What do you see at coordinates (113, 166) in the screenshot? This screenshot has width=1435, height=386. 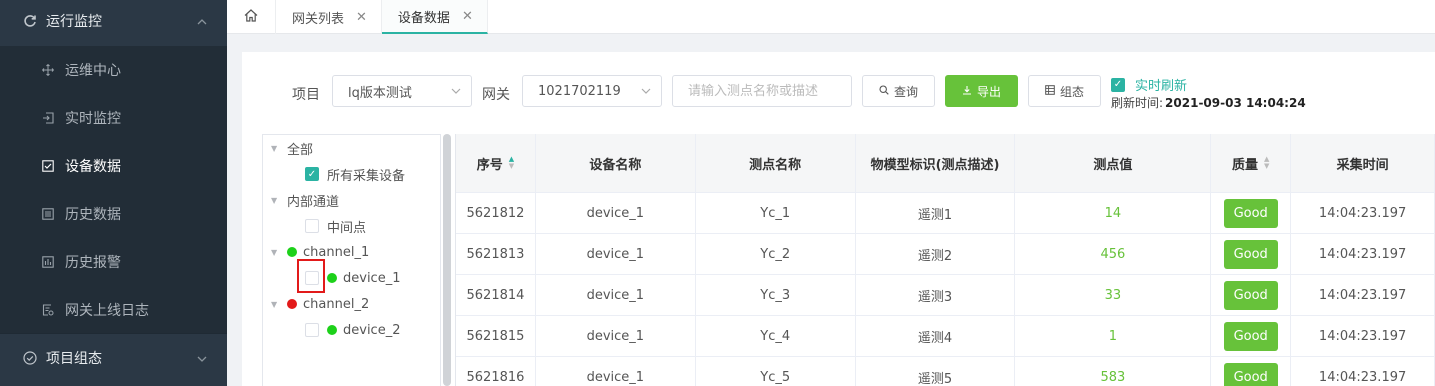 I see `sidebar-item-device-data: 设备数据` at bounding box center [113, 166].